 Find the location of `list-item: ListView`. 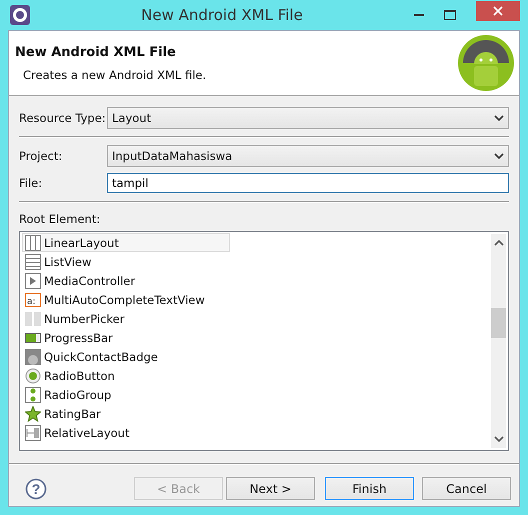

list-item: ListView is located at coordinates (126, 261).